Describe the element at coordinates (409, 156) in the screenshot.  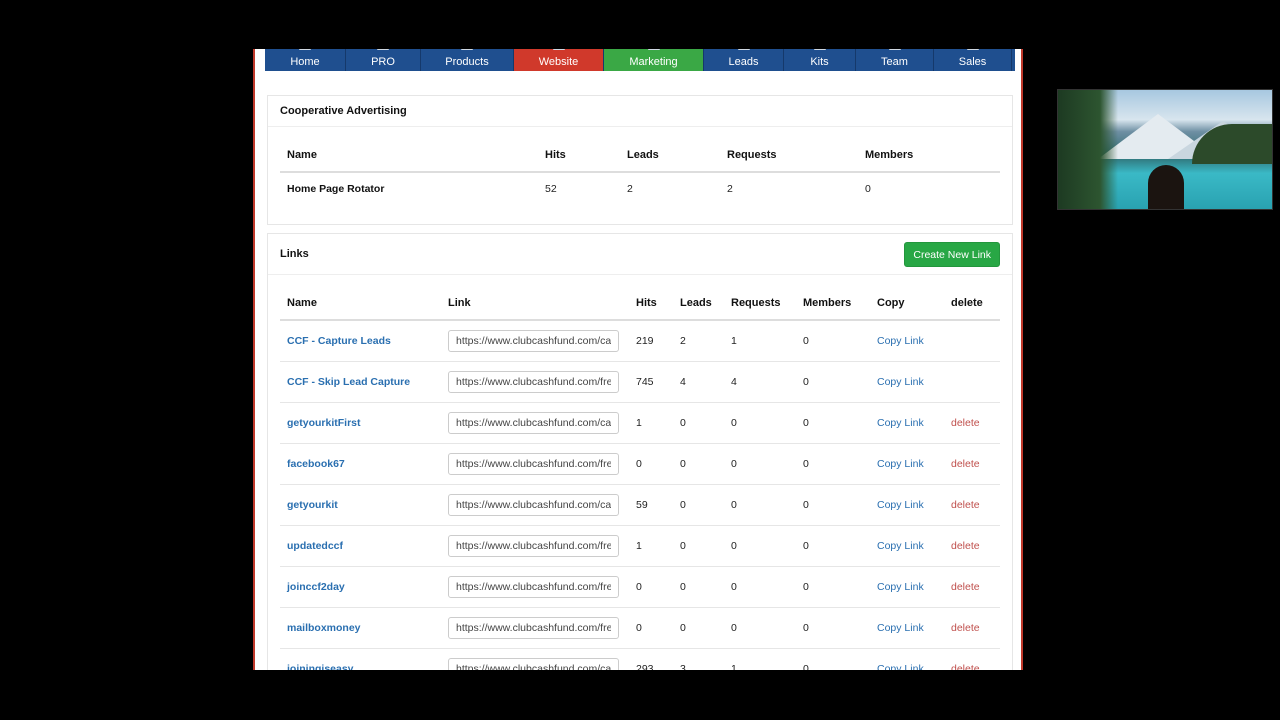
I see `coop-header-name: Name` at that location.